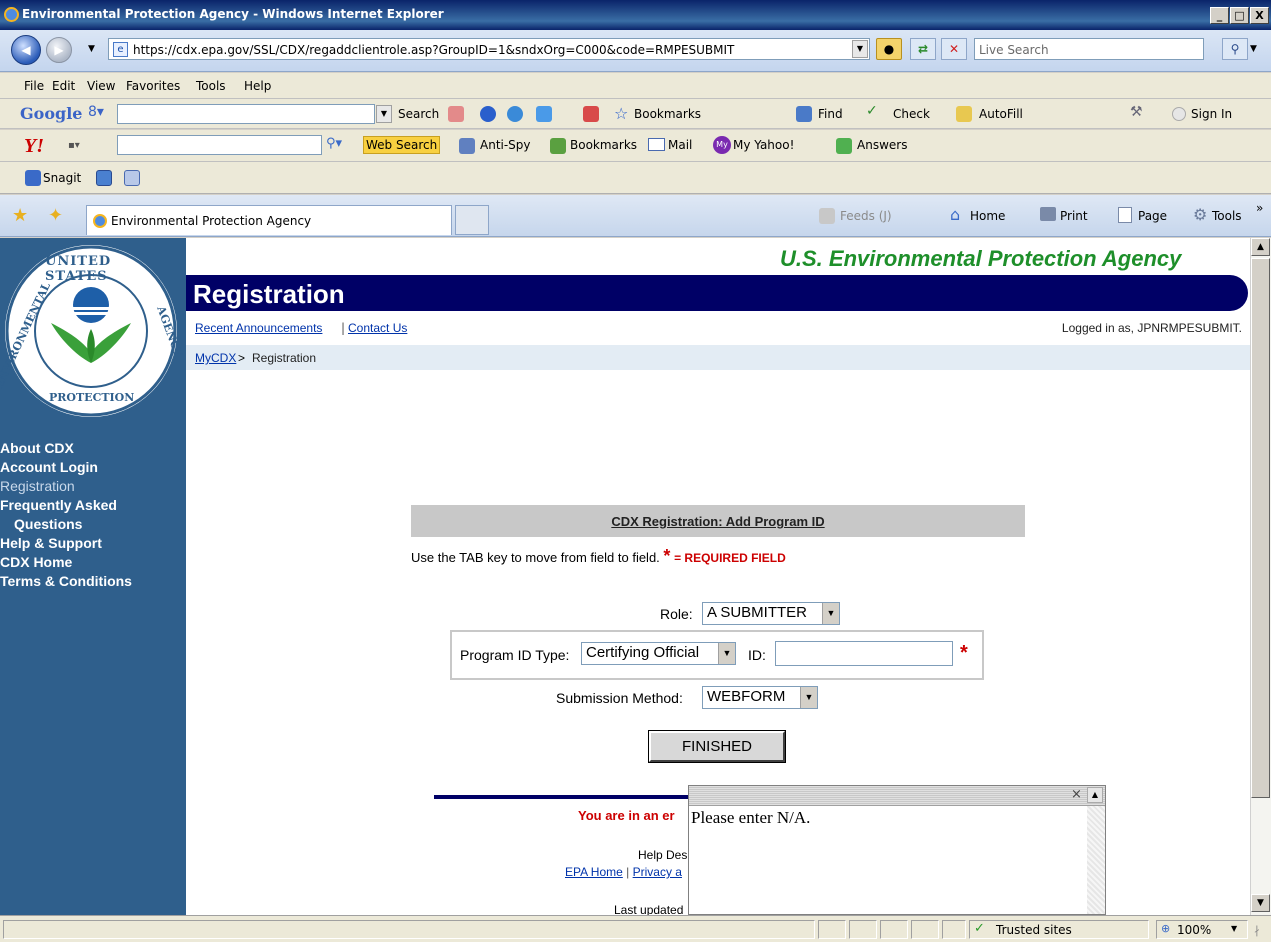 The width and height of the screenshot is (1271, 942). What do you see at coordinates (36, 562) in the screenshot?
I see `nav-cdx-home: CDX Home` at bounding box center [36, 562].